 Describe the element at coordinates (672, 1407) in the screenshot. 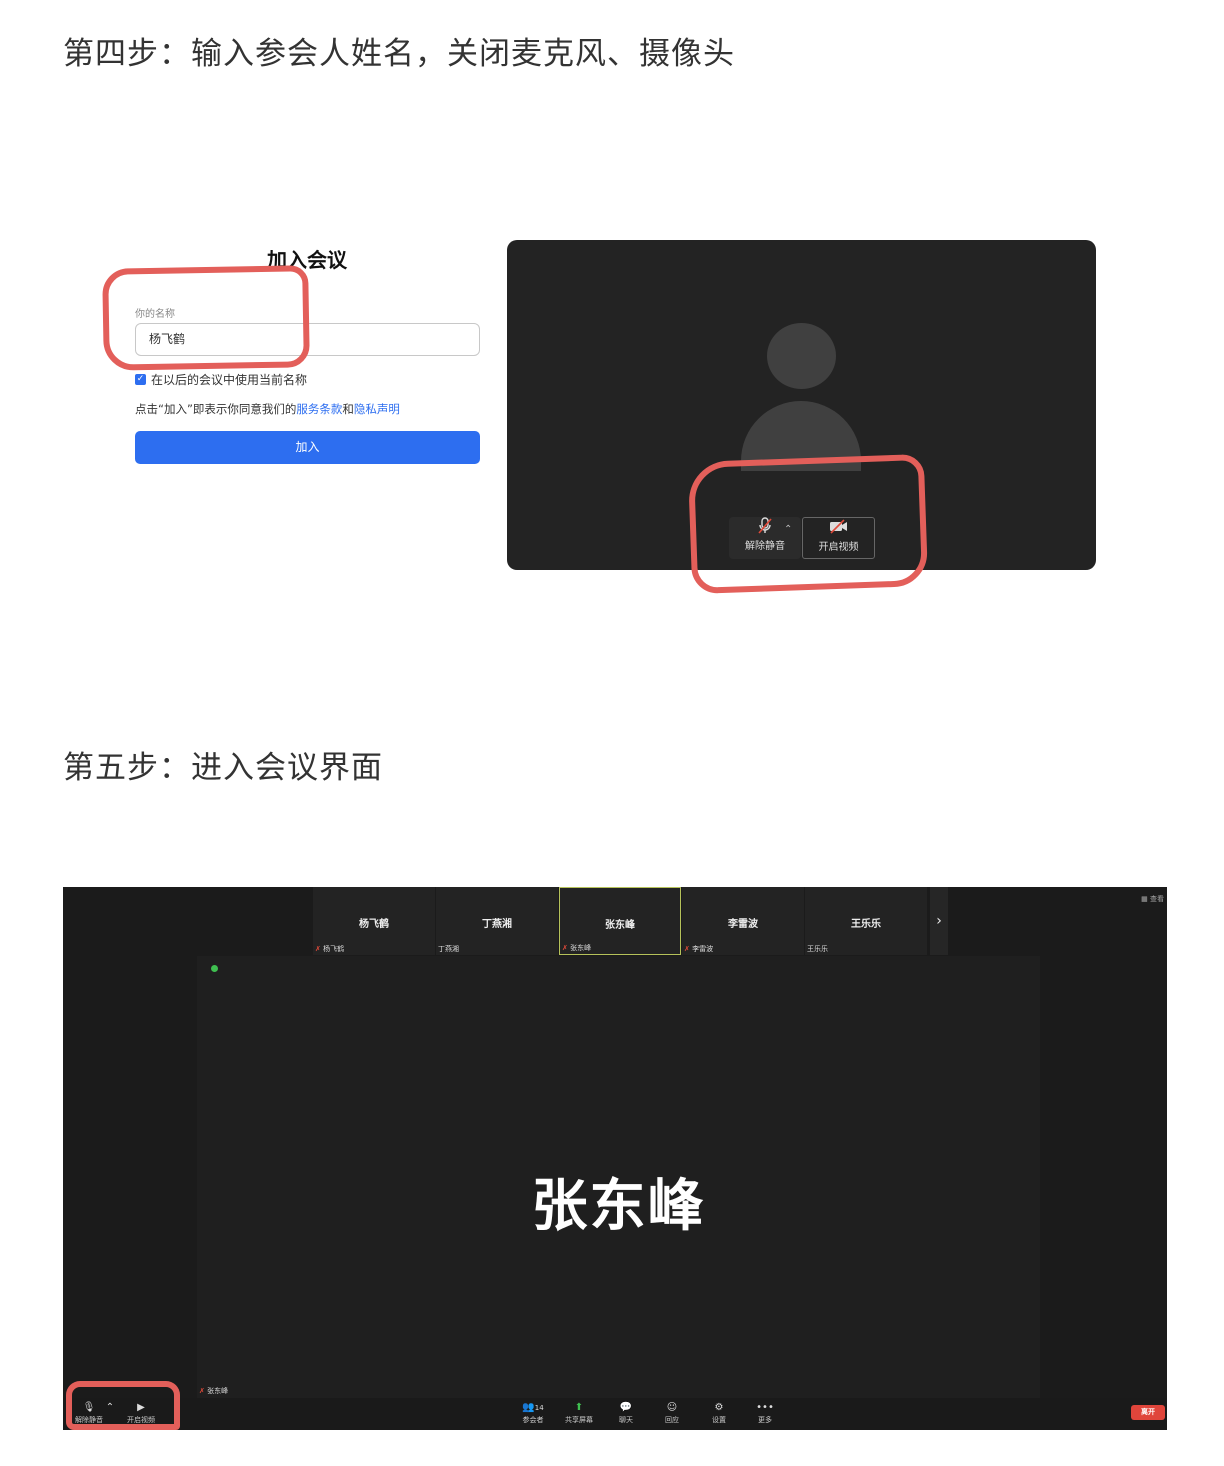

I see `reactions-icon: ☺` at that location.